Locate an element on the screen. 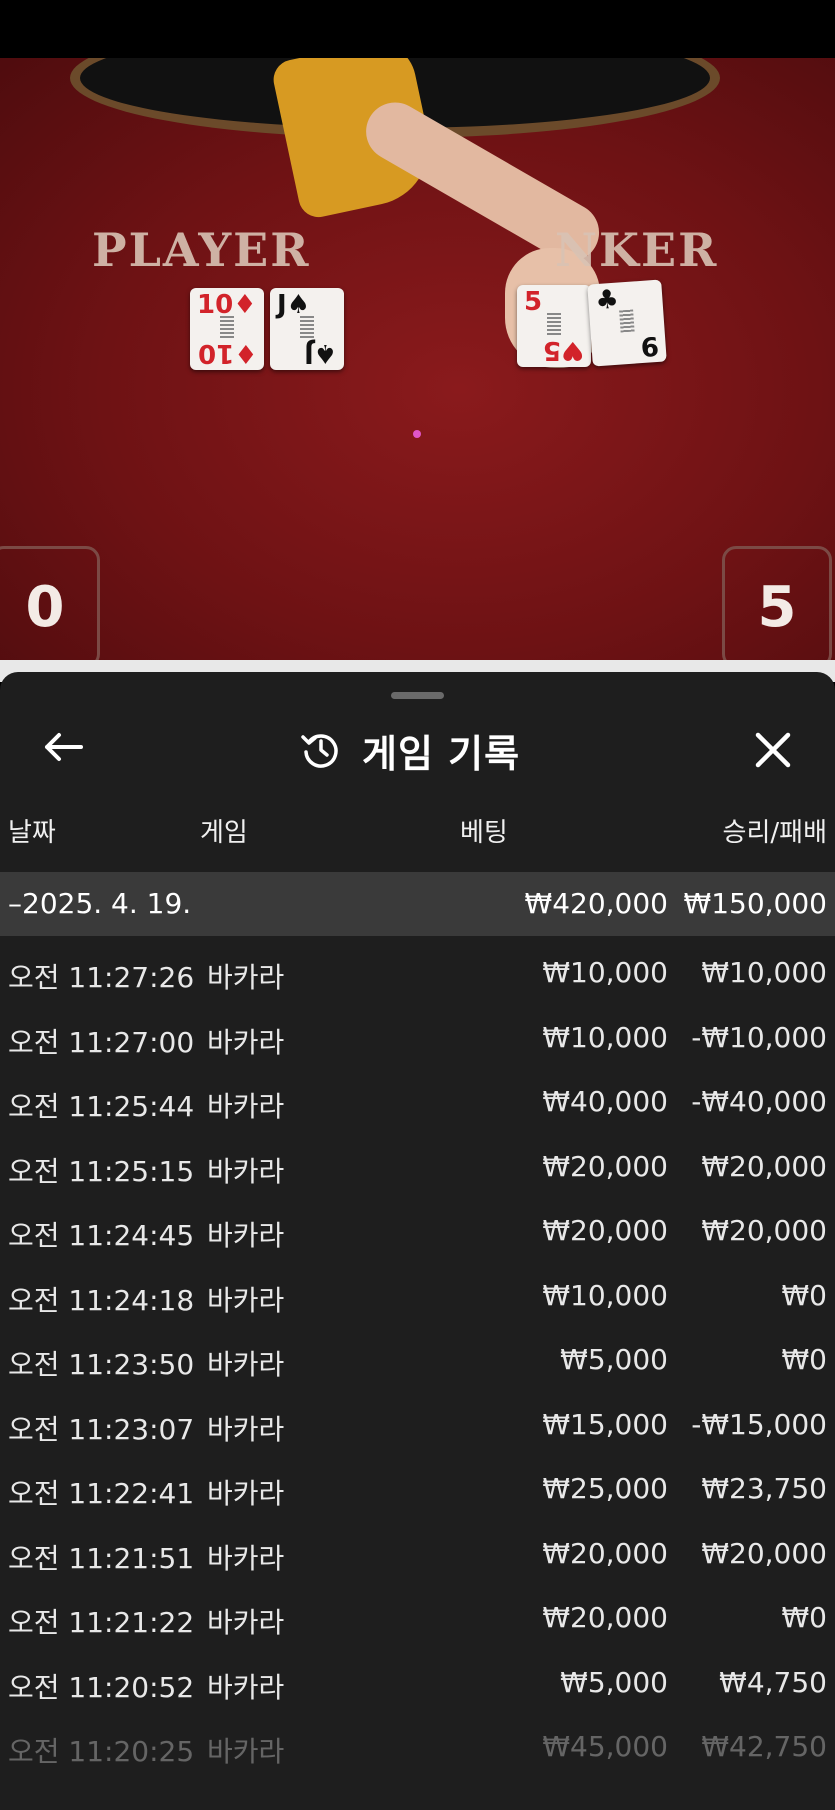  date-group-row: –2025. 4. 19. ₩420,000 ₩150,000 is located at coordinates (417, 904).